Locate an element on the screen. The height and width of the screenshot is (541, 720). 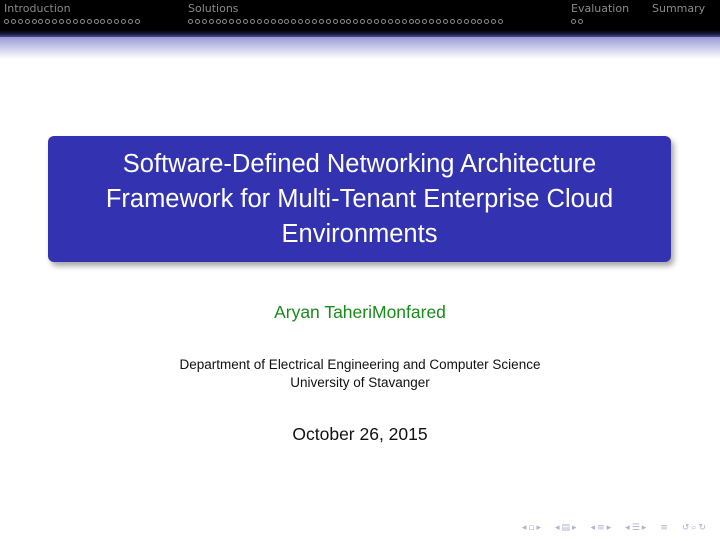
search-nav: ↺ ⌕ ↻ is located at coordinates (694, 528).